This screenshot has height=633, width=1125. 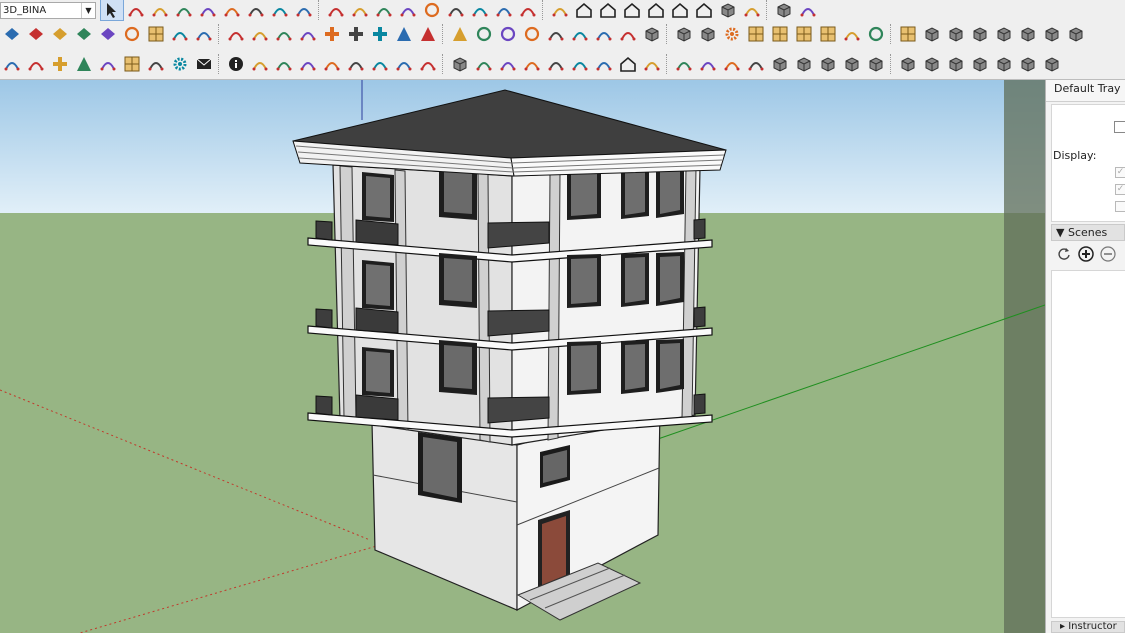 What do you see at coordinates (732, 64) in the screenshot?
I see `leaf-icon` at bounding box center [732, 64].